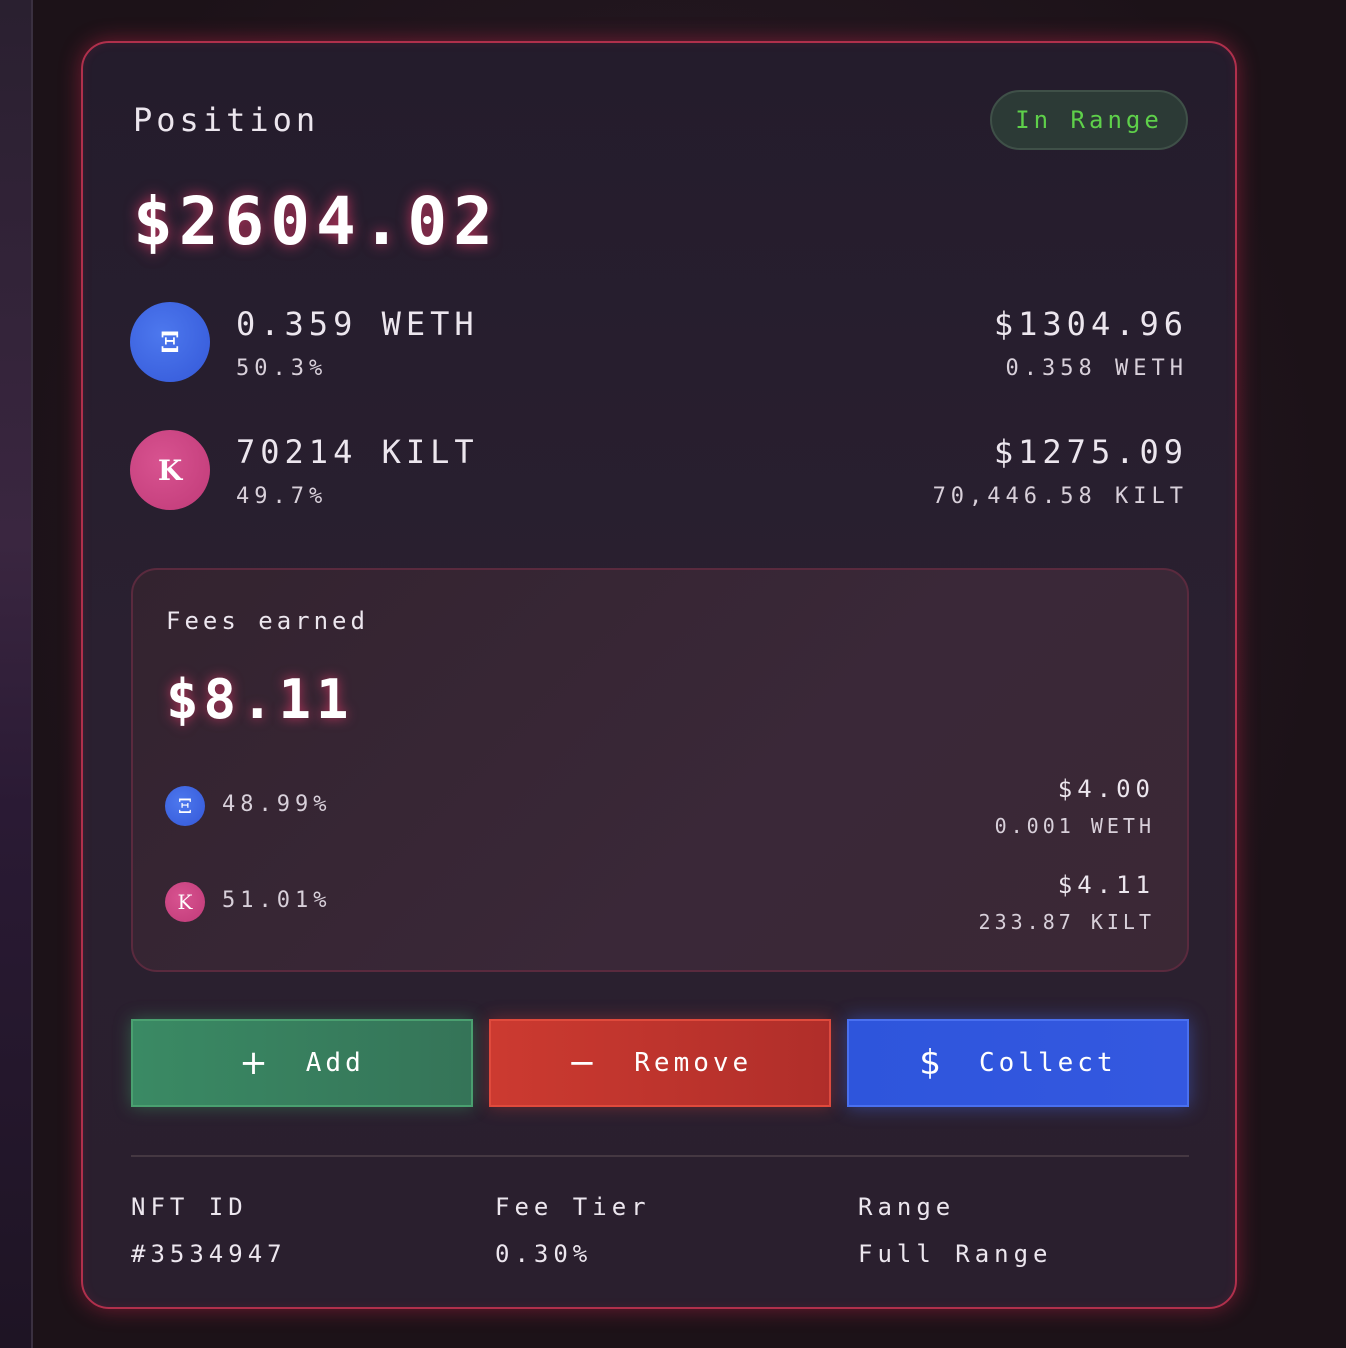 The image size is (1346, 1348). Describe the element at coordinates (316, 221) in the screenshot. I see `position-total-value: $2604.02` at that location.